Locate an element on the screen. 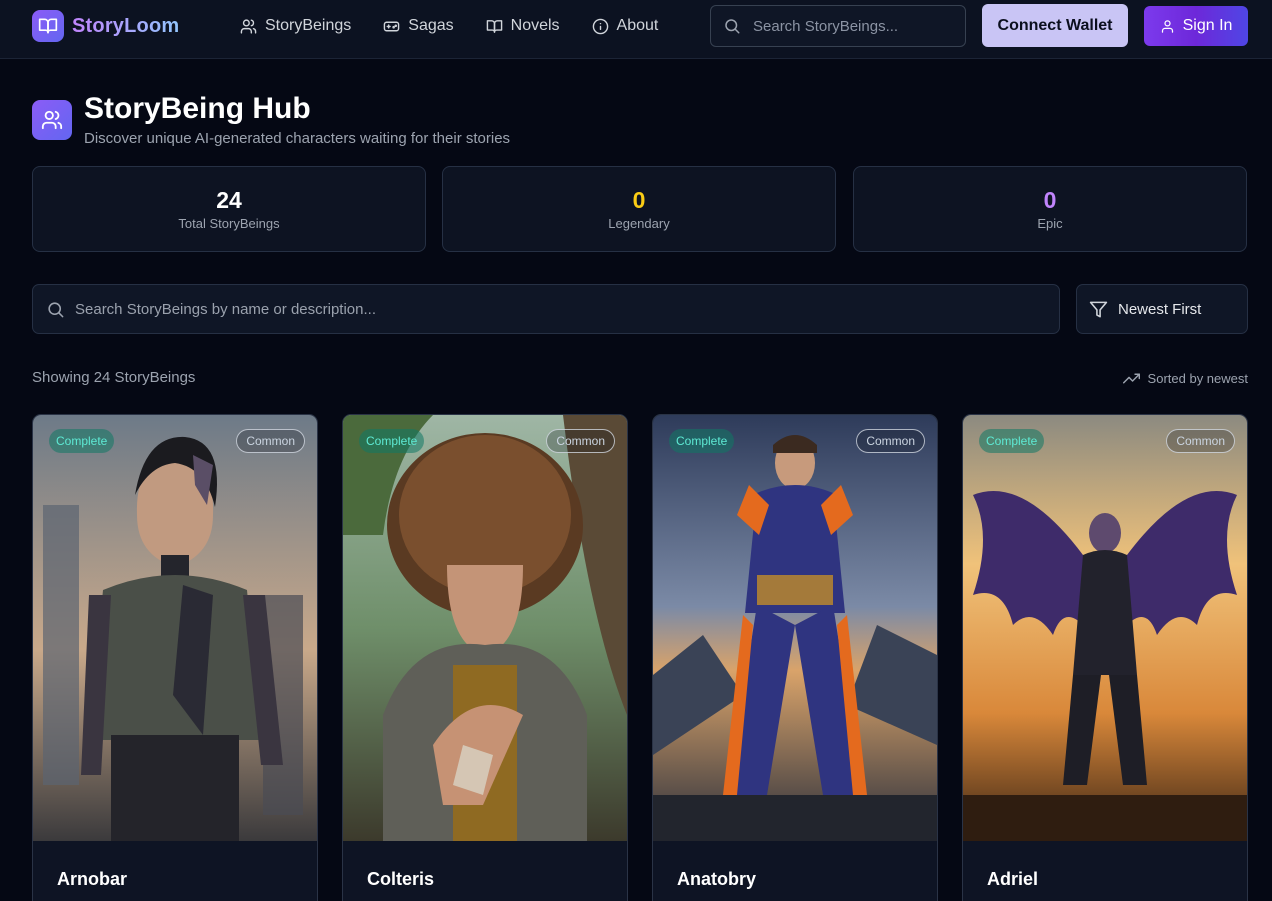 This screenshot has height=901, width=1272. stat-card-total: 24 Total StoryBeings is located at coordinates (229, 209).